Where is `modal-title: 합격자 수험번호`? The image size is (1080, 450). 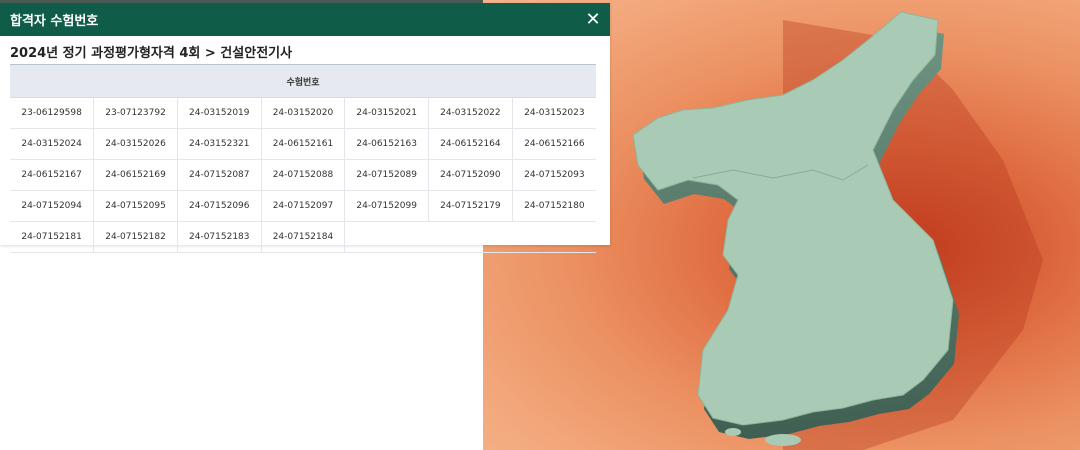
modal-title: 합격자 수험번호 is located at coordinates (54, 21).